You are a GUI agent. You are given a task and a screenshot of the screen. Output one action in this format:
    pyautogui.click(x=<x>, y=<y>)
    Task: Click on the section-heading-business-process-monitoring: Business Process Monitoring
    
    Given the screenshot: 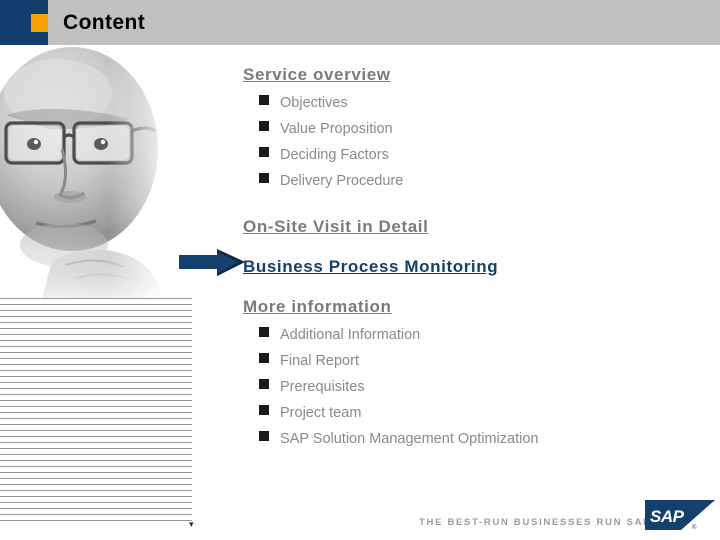 What is the action you would take?
    pyautogui.click(x=478, y=267)
    